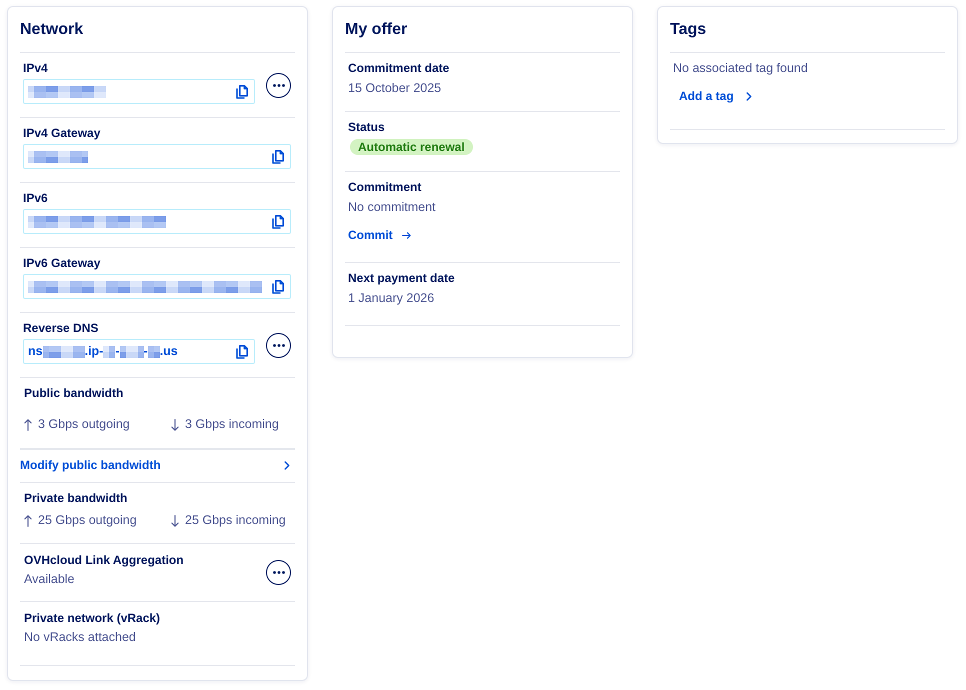 The image size is (966, 690). What do you see at coordinates (385, 187) in the screenshot?
I see `row-label: Commitment` at bounding box center [385, 187].